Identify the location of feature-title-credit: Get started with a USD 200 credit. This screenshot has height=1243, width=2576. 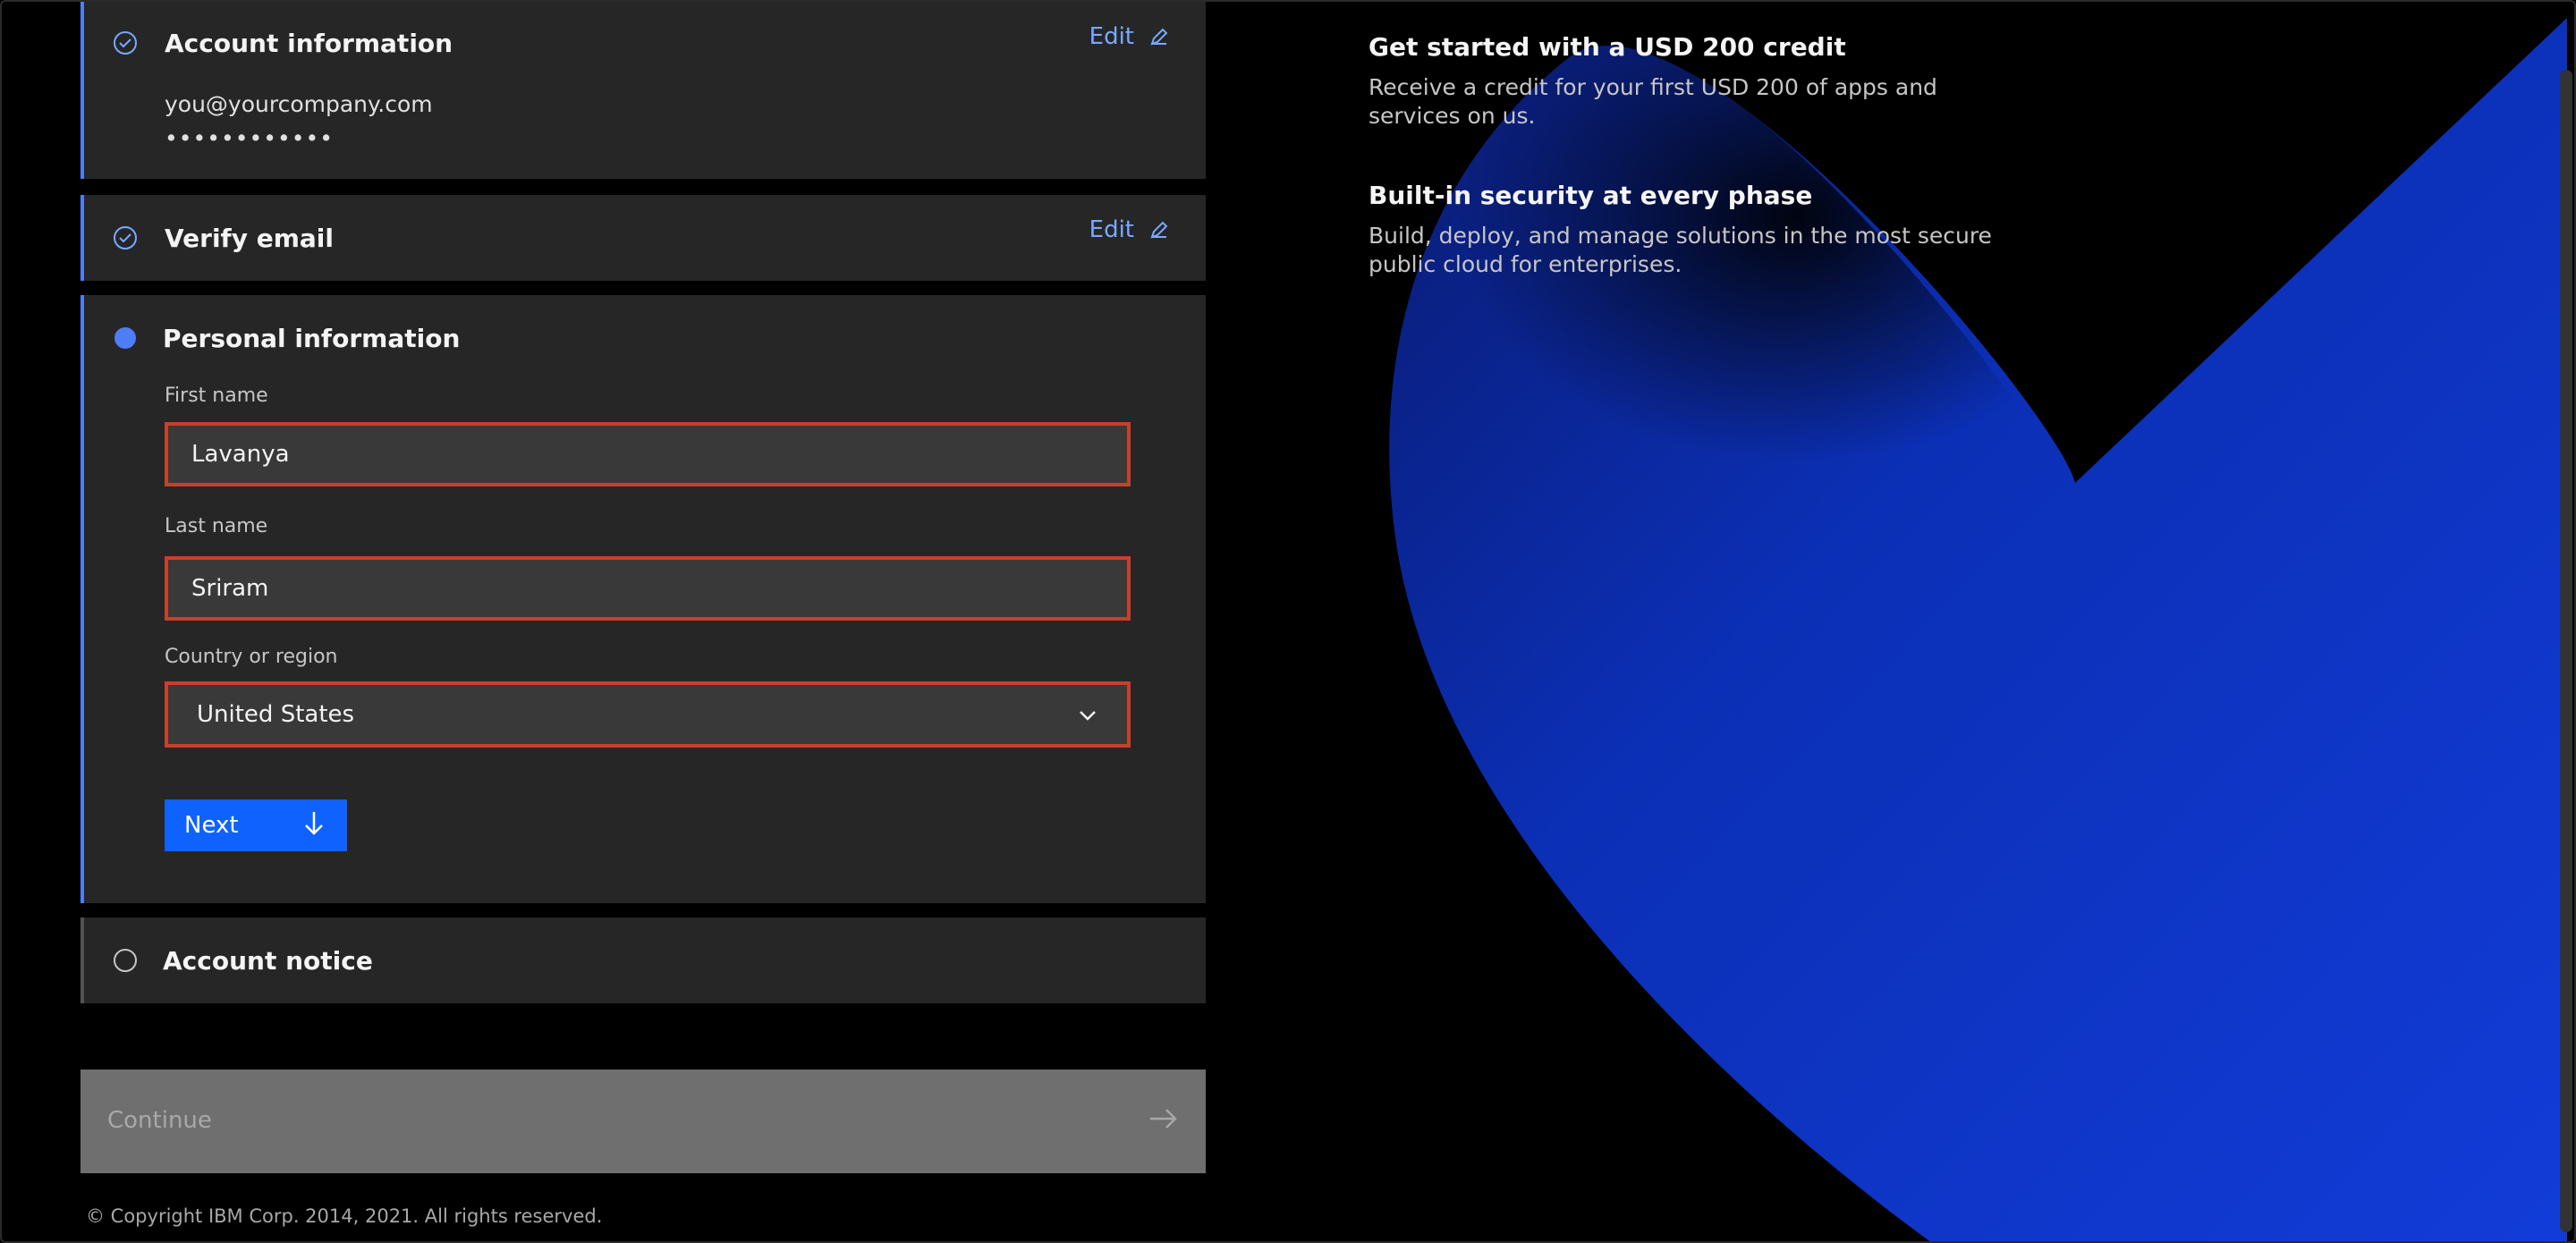
(1607, 47).